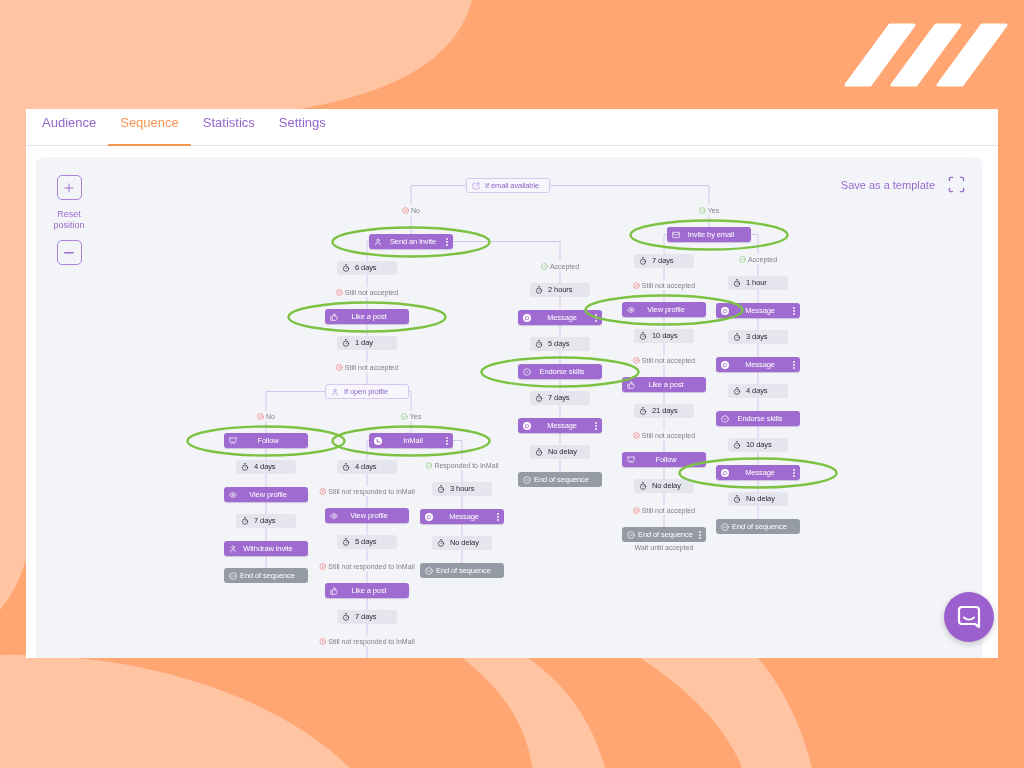 This screenshot has height=768, width=1024. I want to click on minus-icon, so click(69, 252).